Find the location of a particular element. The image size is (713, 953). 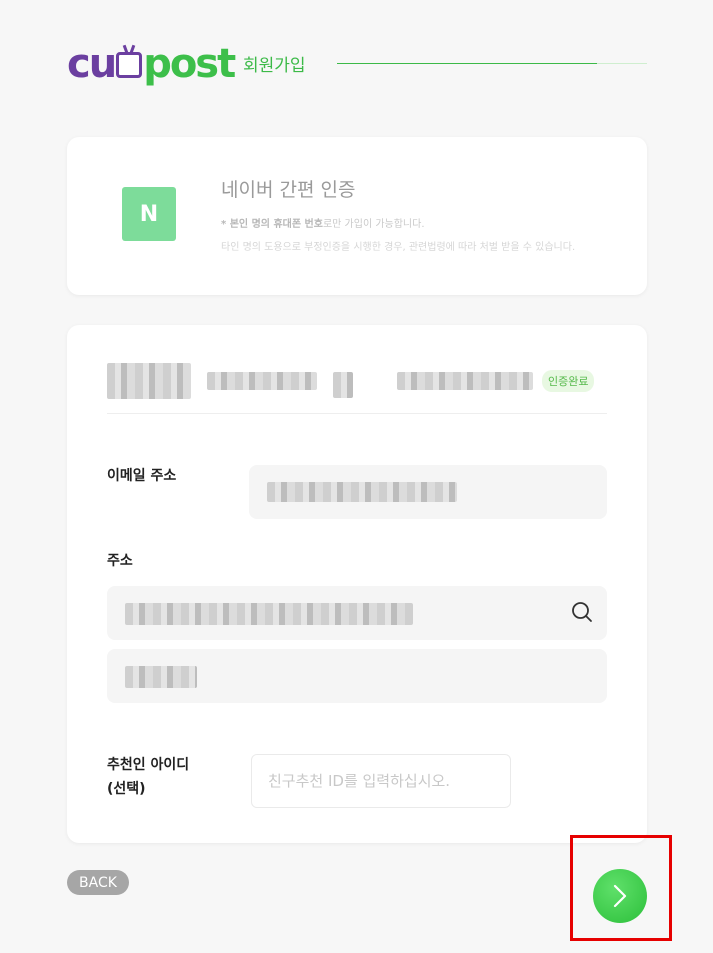

email-value-redacted is located at coordinates (362, 492).